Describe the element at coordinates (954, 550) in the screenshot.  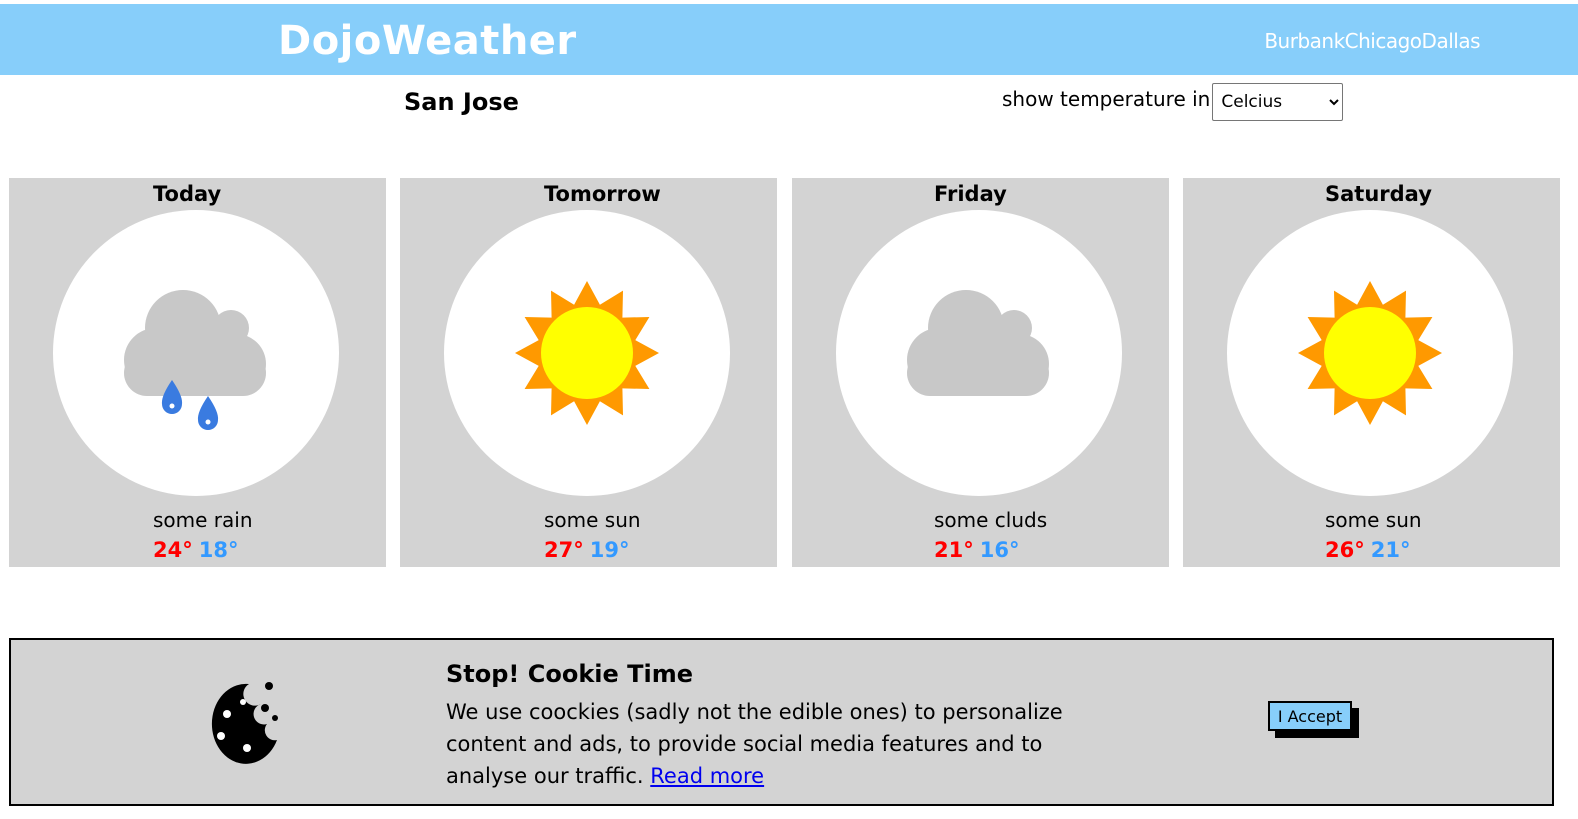
I see `high-temp: 21°` at that location.